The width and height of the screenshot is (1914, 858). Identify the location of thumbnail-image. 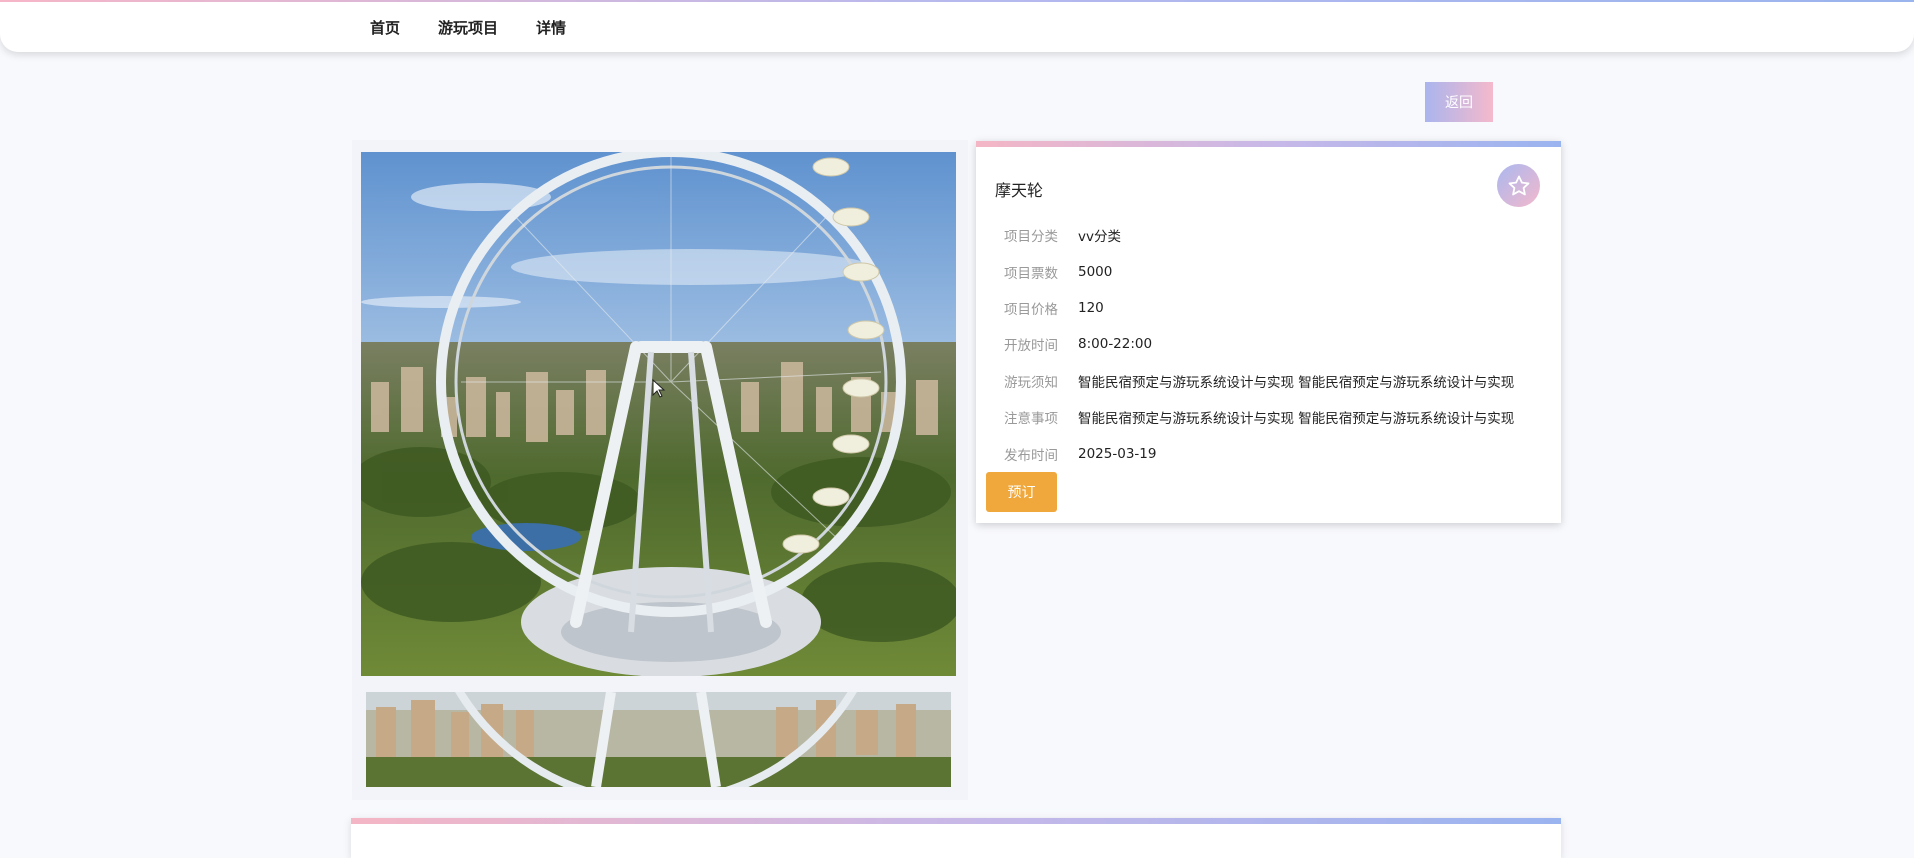
(658, 739).